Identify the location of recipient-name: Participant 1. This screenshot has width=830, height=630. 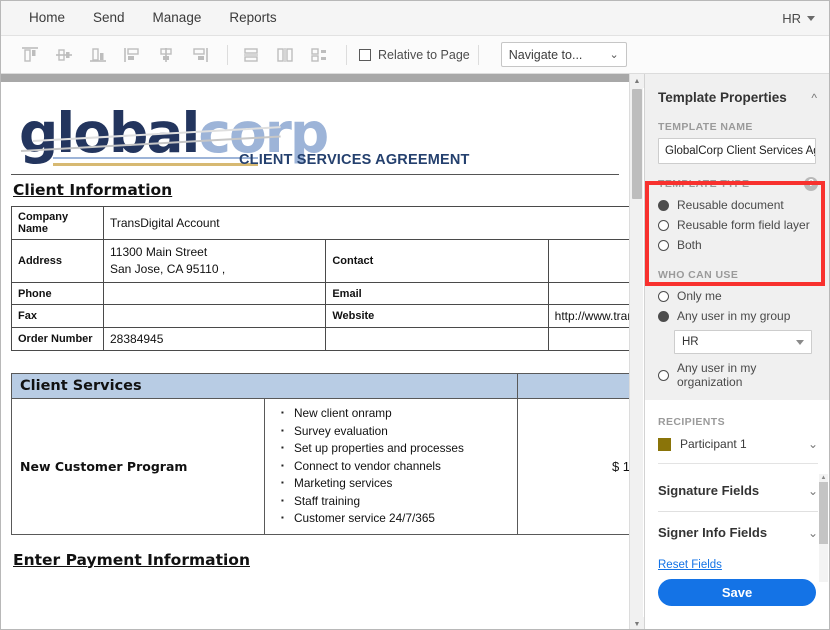
(713, 444).